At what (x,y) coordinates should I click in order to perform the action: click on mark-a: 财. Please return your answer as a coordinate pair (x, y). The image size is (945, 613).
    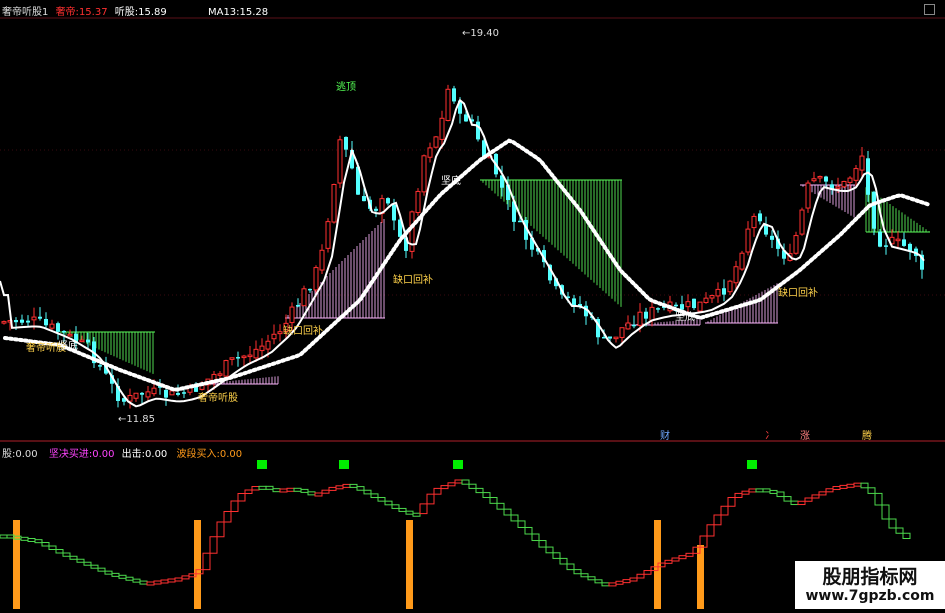
    Looking at the image, I should click on (665, 435).